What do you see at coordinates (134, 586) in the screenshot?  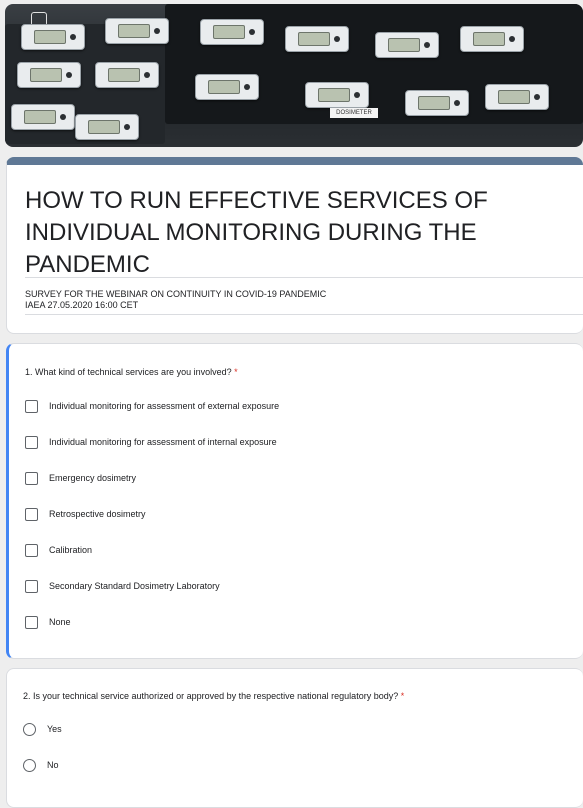 I see `option-label: Secondary Standard Dosimetry Laboratory` at bounding box center [134, 586].